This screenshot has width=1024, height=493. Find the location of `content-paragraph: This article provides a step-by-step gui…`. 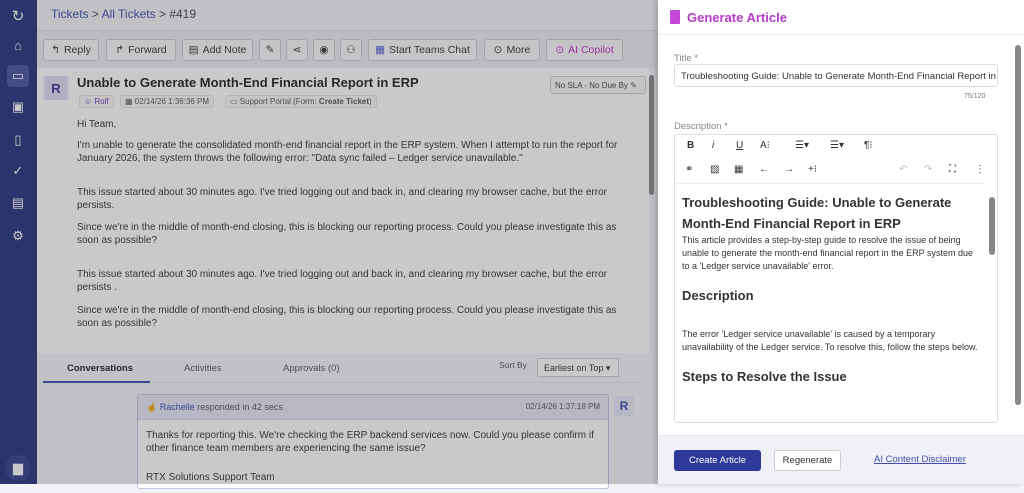

content-paragraph: This article provides a step-by-step gui… is located at coordinates (828, 253).